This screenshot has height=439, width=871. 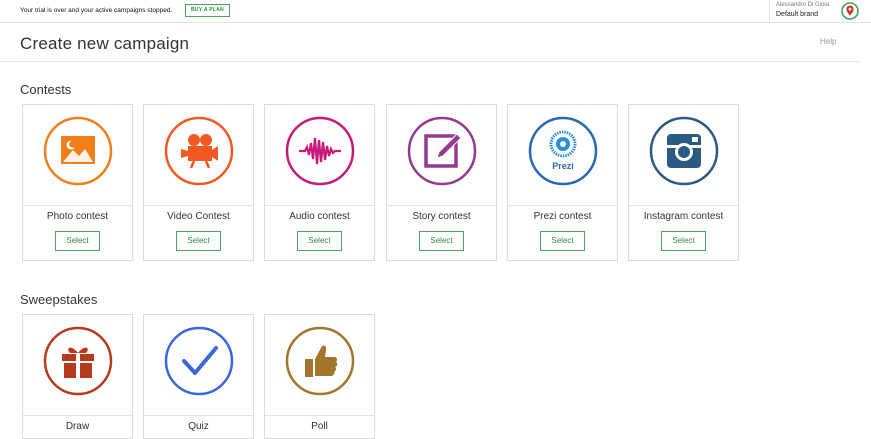 What do you see at coordinates (319, 426) in the screenshot?
I see `card-label: Poll` at bounding box center [319, 426].